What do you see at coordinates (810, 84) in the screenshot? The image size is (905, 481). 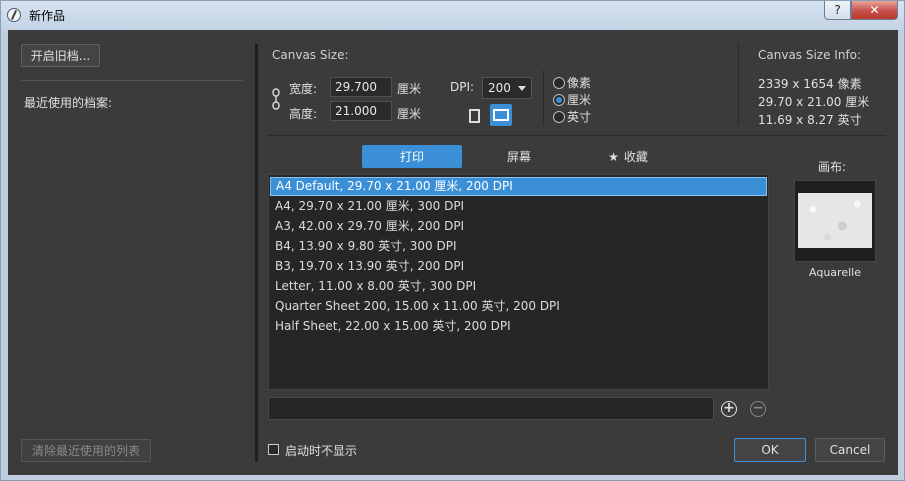 I see `info-pixels: 2339 x 1654 像素` at bounding box center [810, 84].